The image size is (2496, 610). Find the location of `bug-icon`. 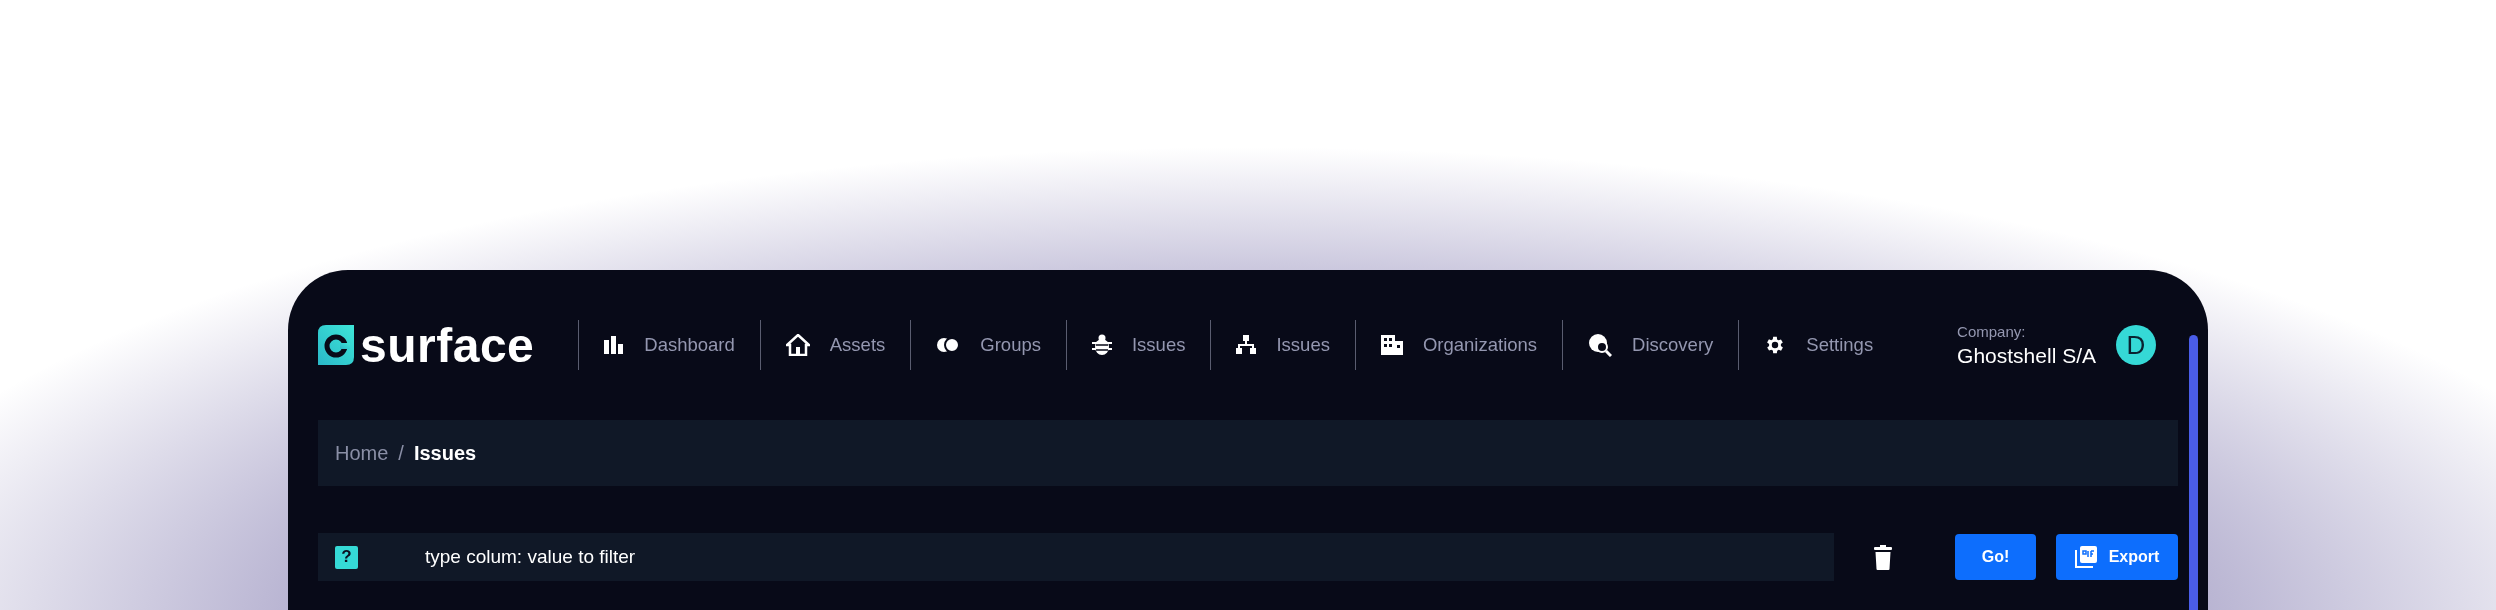

bug-icon is located at coordinates (1102, 345).